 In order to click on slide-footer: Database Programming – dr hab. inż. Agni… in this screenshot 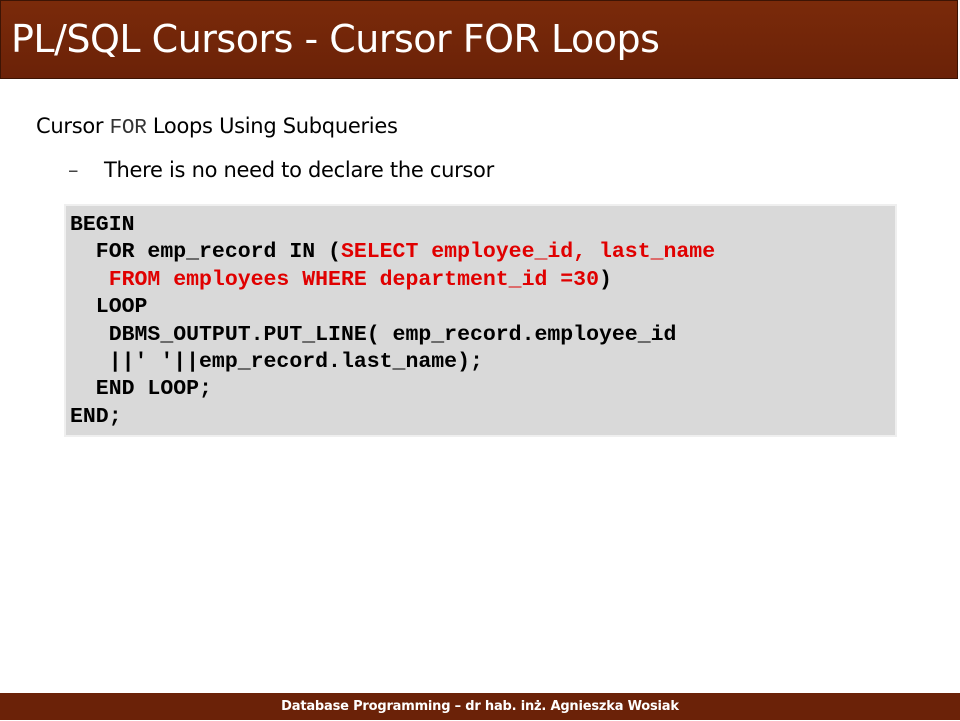, I will do `click(480, 706)`.